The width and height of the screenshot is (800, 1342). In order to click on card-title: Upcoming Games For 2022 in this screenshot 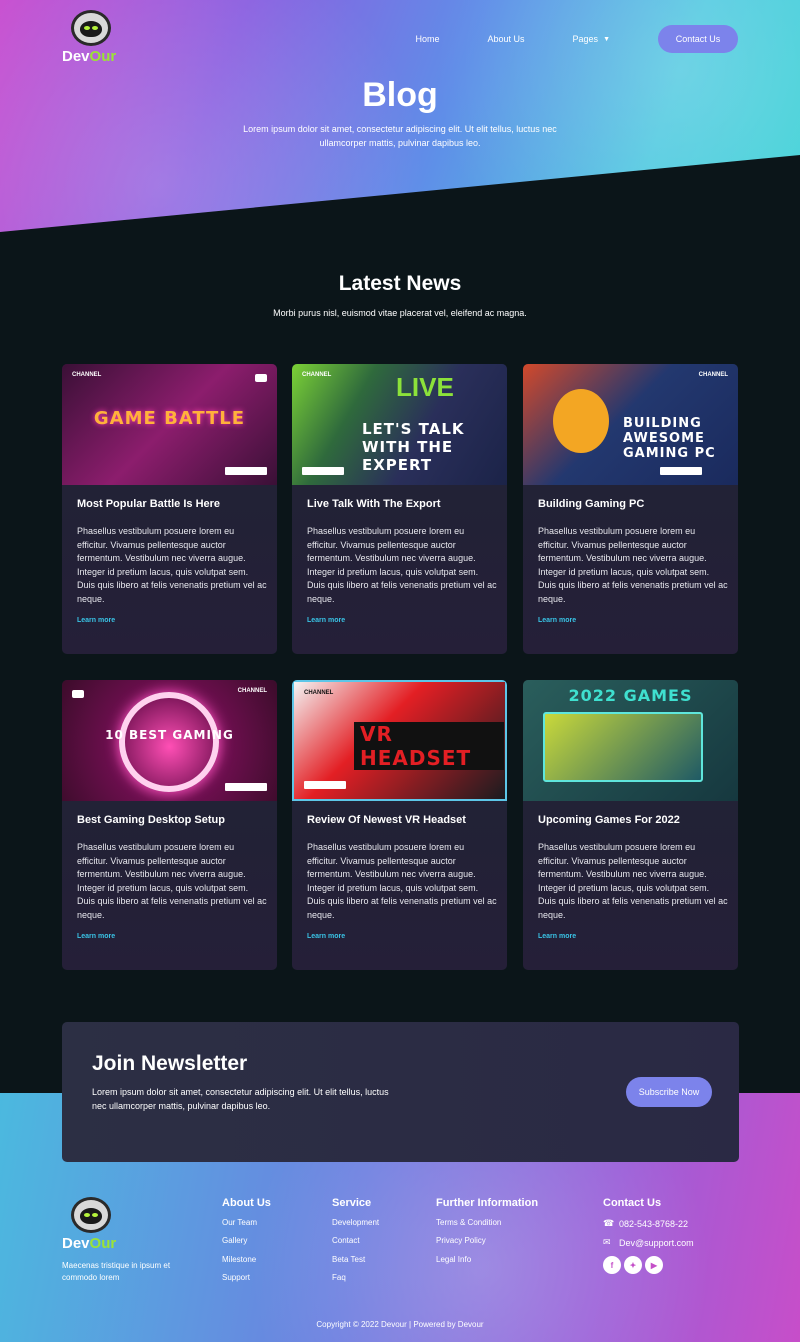, I will do `click(609, 820)`.